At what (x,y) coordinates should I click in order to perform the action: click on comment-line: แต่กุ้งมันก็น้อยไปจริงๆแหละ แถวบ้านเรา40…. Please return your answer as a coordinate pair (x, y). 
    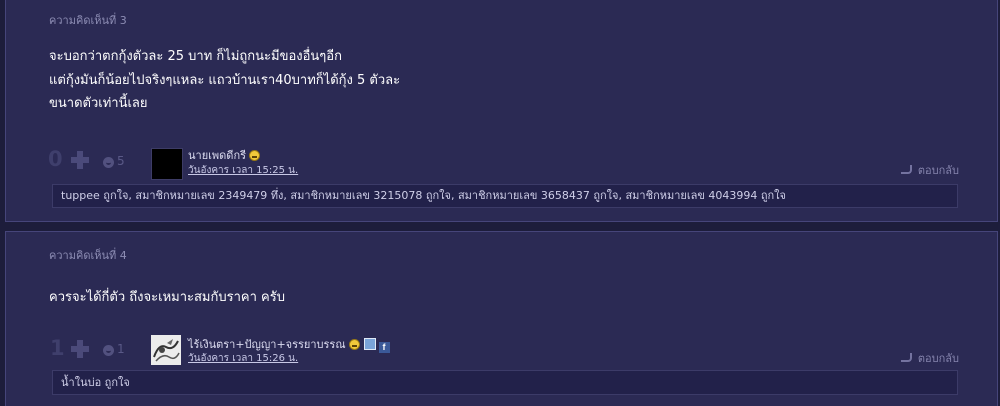
    Looking at the image, I should click on (225, 80).